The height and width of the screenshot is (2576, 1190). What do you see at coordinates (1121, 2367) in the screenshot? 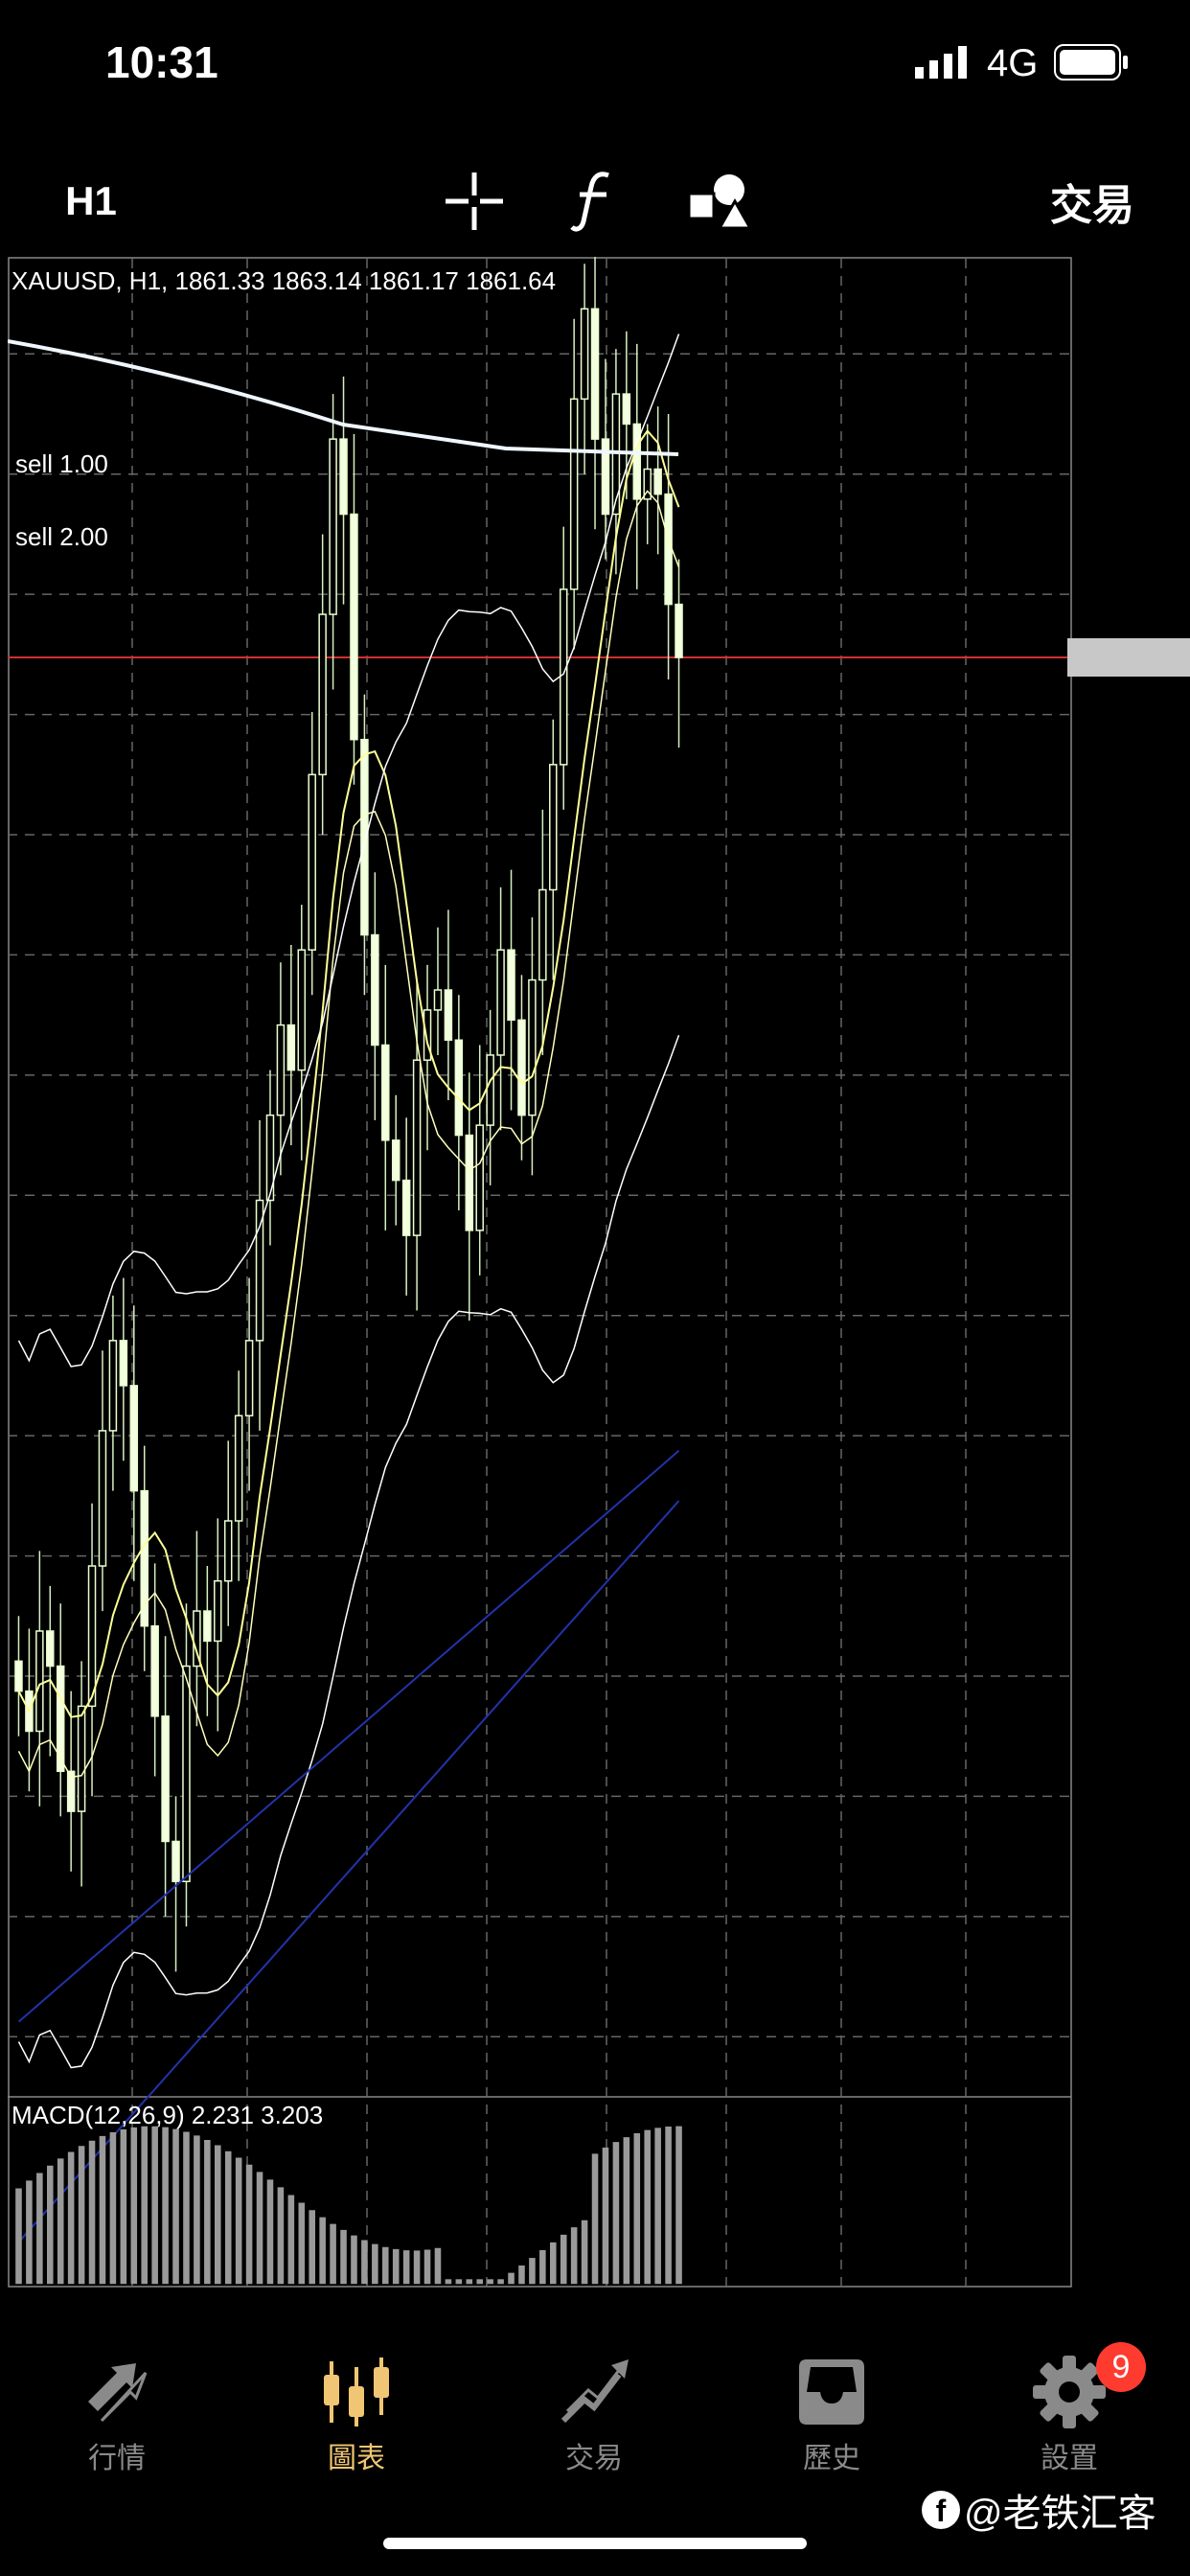
I see `settings-badge: 9` at bounding box center [1121, 2367].